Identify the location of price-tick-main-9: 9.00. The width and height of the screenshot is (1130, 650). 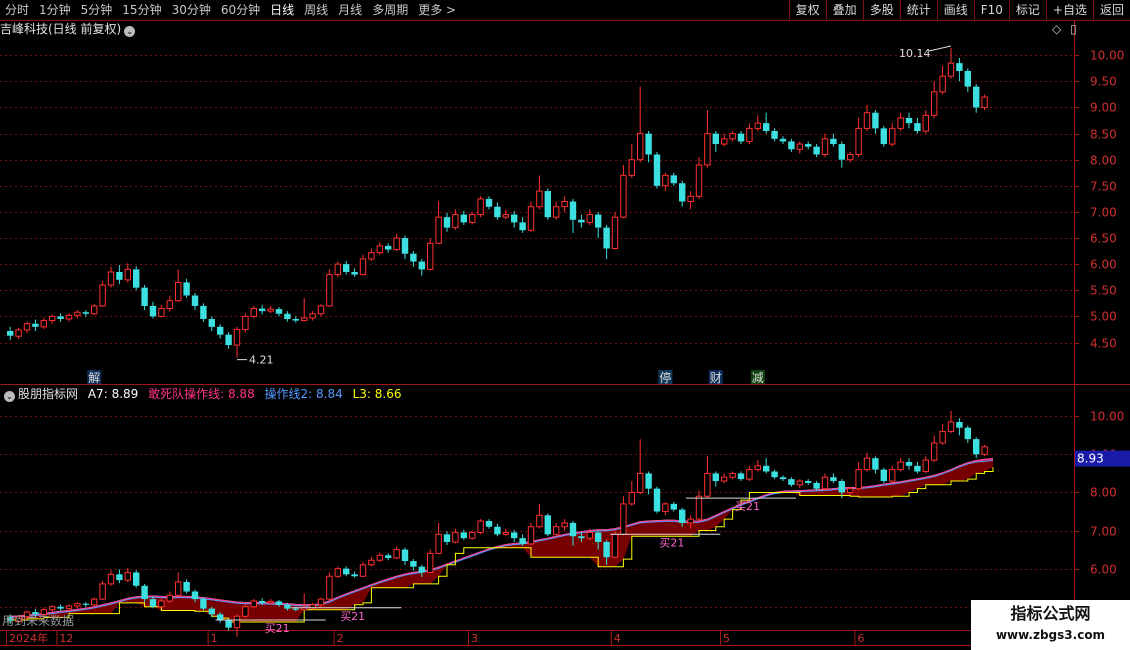
(1103, 108).